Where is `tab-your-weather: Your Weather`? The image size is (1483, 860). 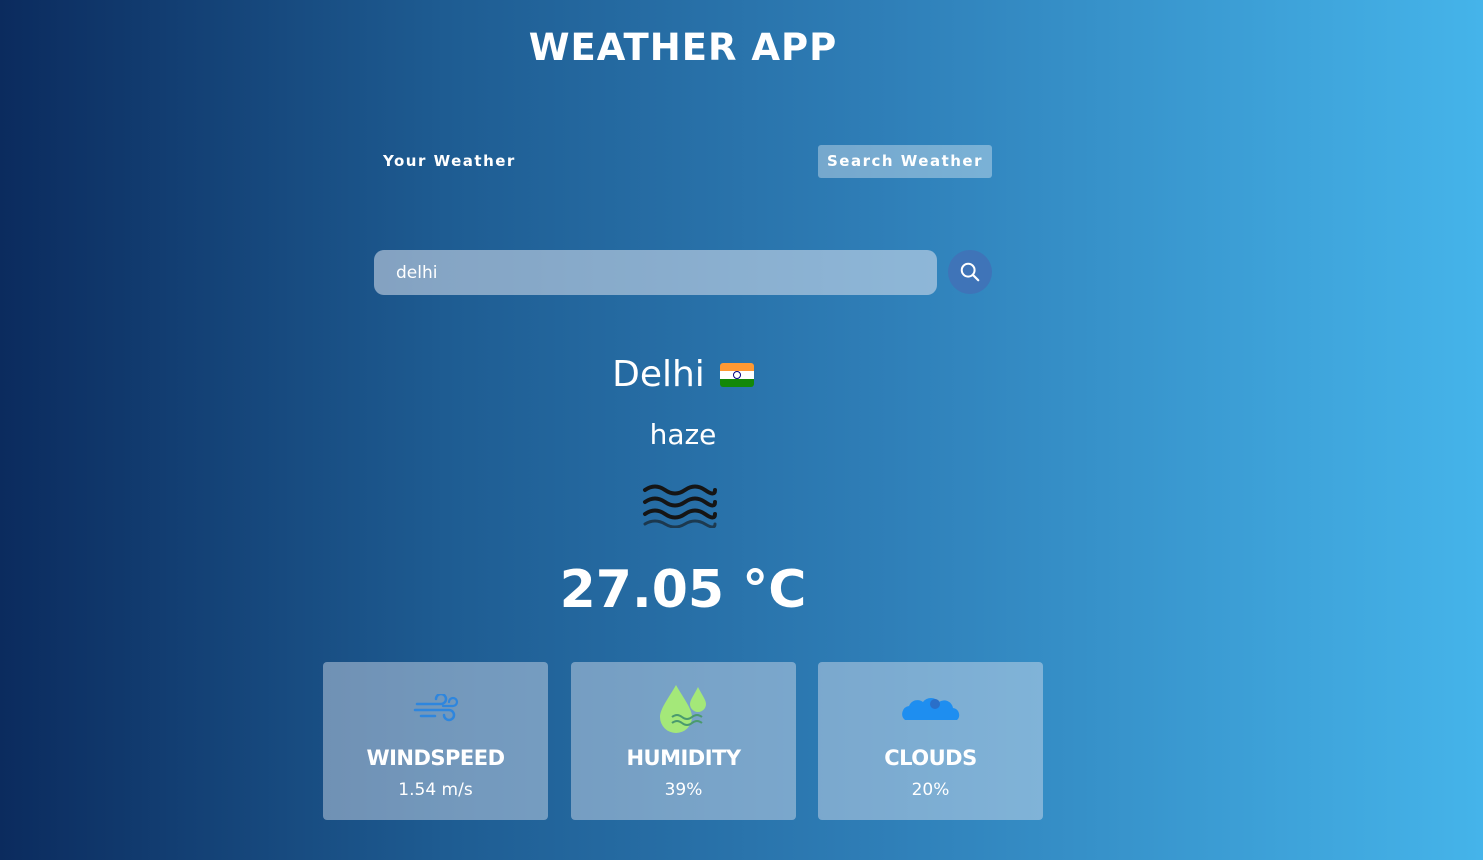 tab-your-weather: Your Weather is located at coordinates (449, 161).